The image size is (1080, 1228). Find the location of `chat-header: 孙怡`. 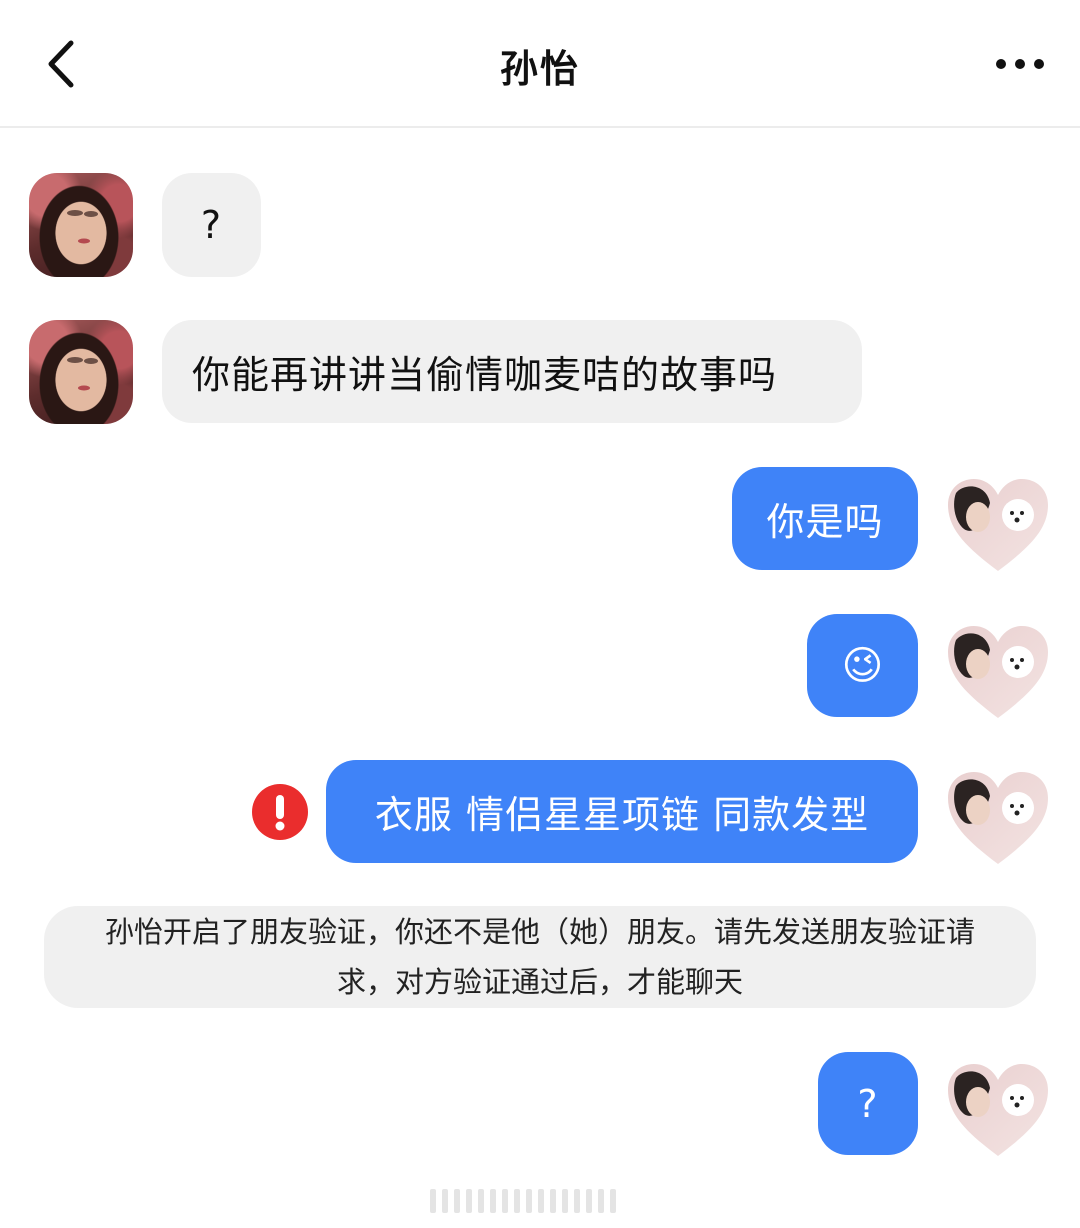

chat-header: 孙怡 is located at coordinates (540, 64).